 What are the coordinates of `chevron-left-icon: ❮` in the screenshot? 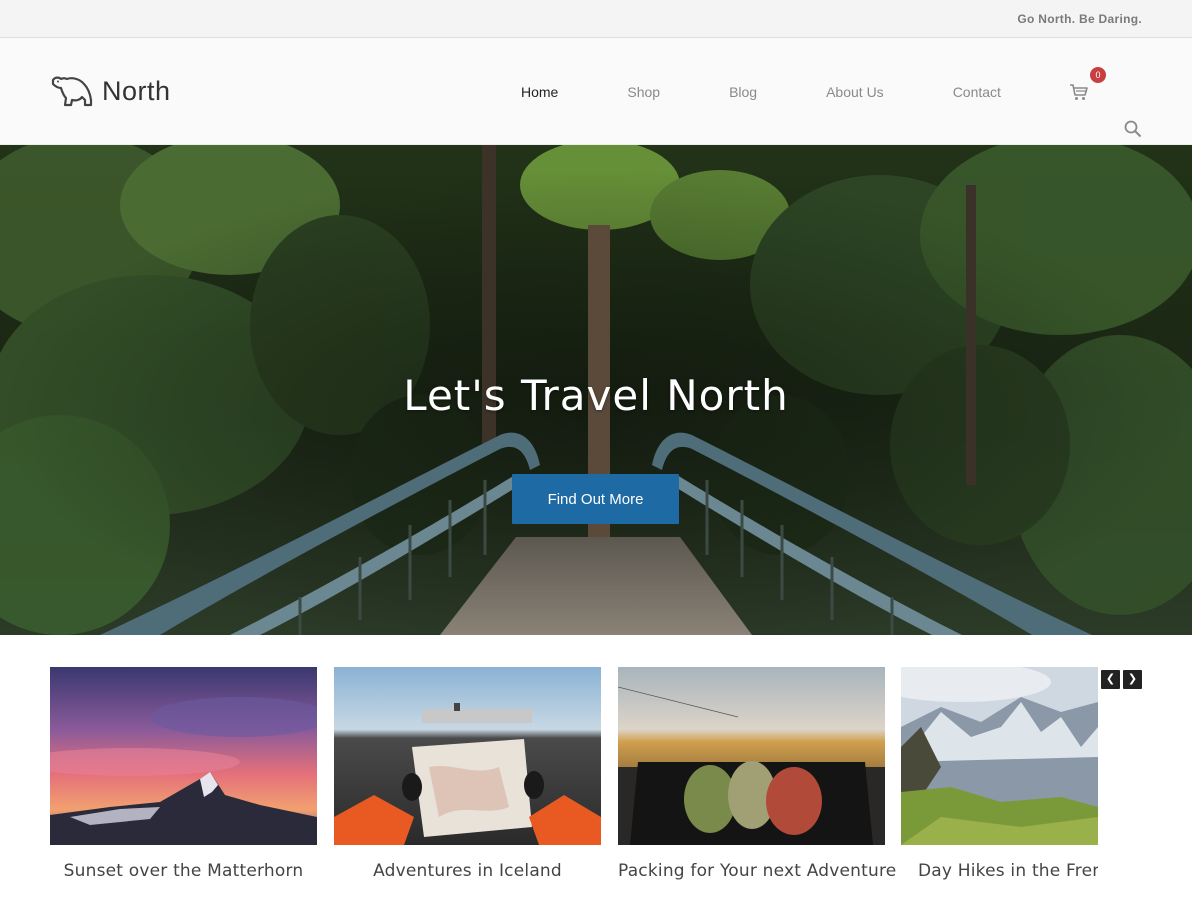 It's located at (1110, 679).